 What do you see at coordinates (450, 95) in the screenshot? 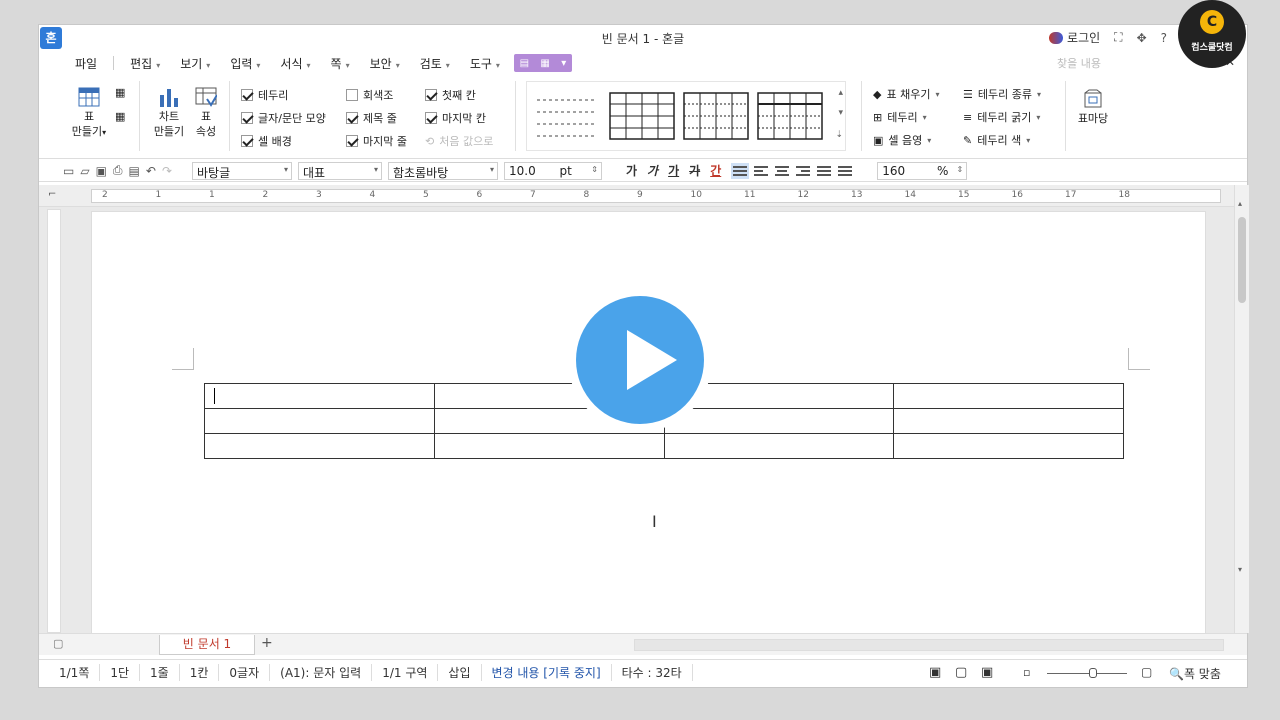
I see `check-first-col: 첫째 칸` at bounding box center [450, 95].